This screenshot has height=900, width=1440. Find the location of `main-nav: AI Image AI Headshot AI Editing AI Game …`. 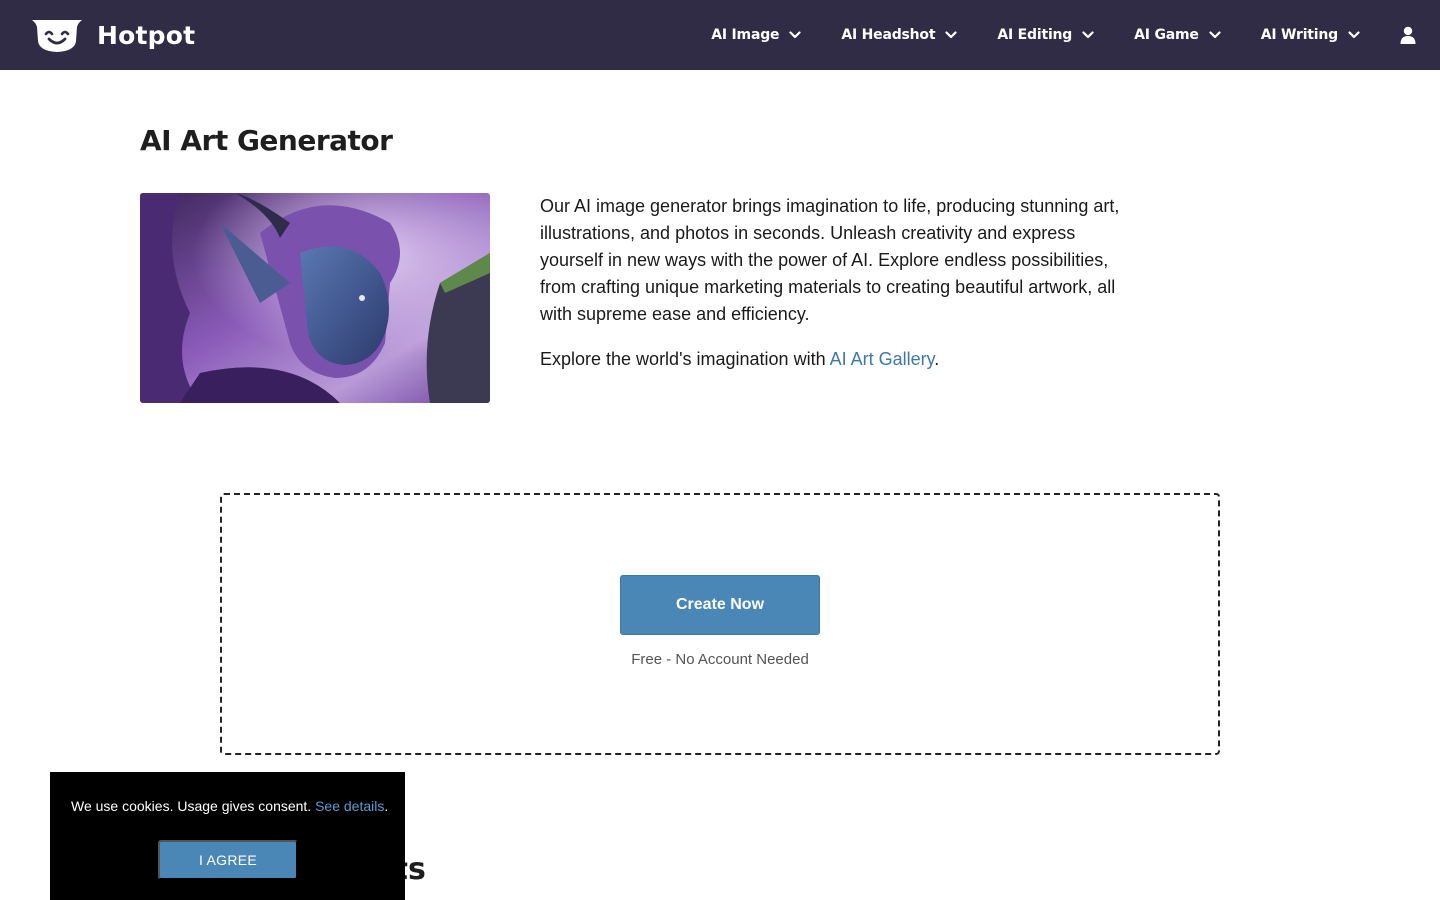

main-nav: AI Image AI Headshot AI Editing AI Game … is located at coordinates (1075, 35).